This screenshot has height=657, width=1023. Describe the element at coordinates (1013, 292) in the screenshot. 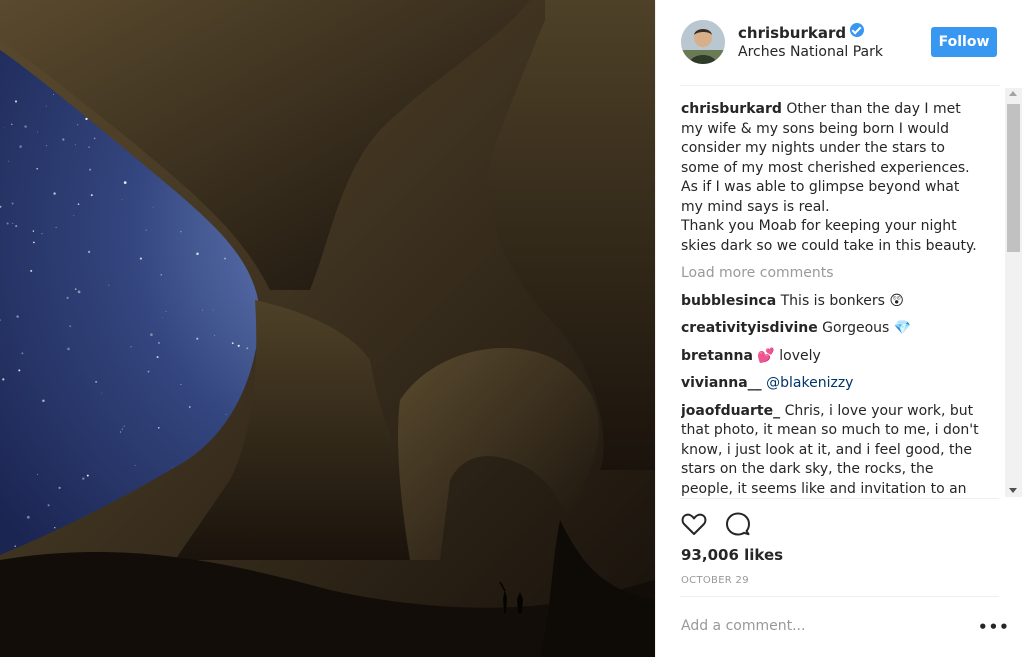

I see `comments-scrollbar` at that location.